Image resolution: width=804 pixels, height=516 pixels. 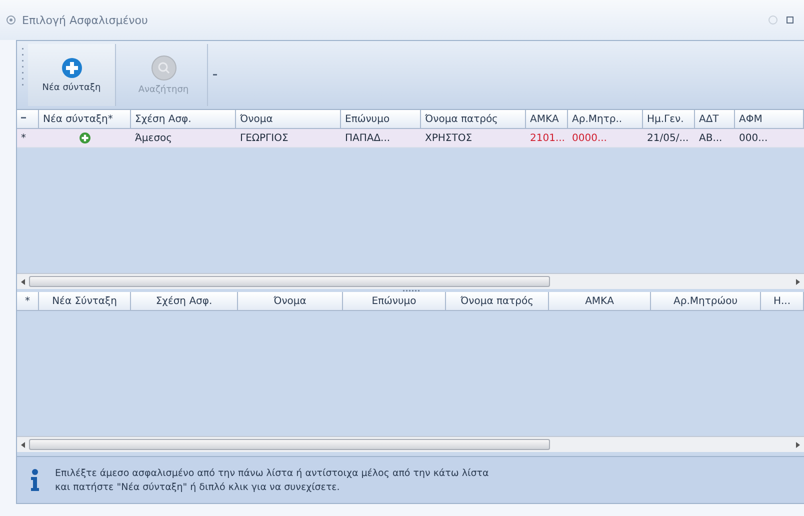 I want to click on info-icon, so click(x=35, y=480).